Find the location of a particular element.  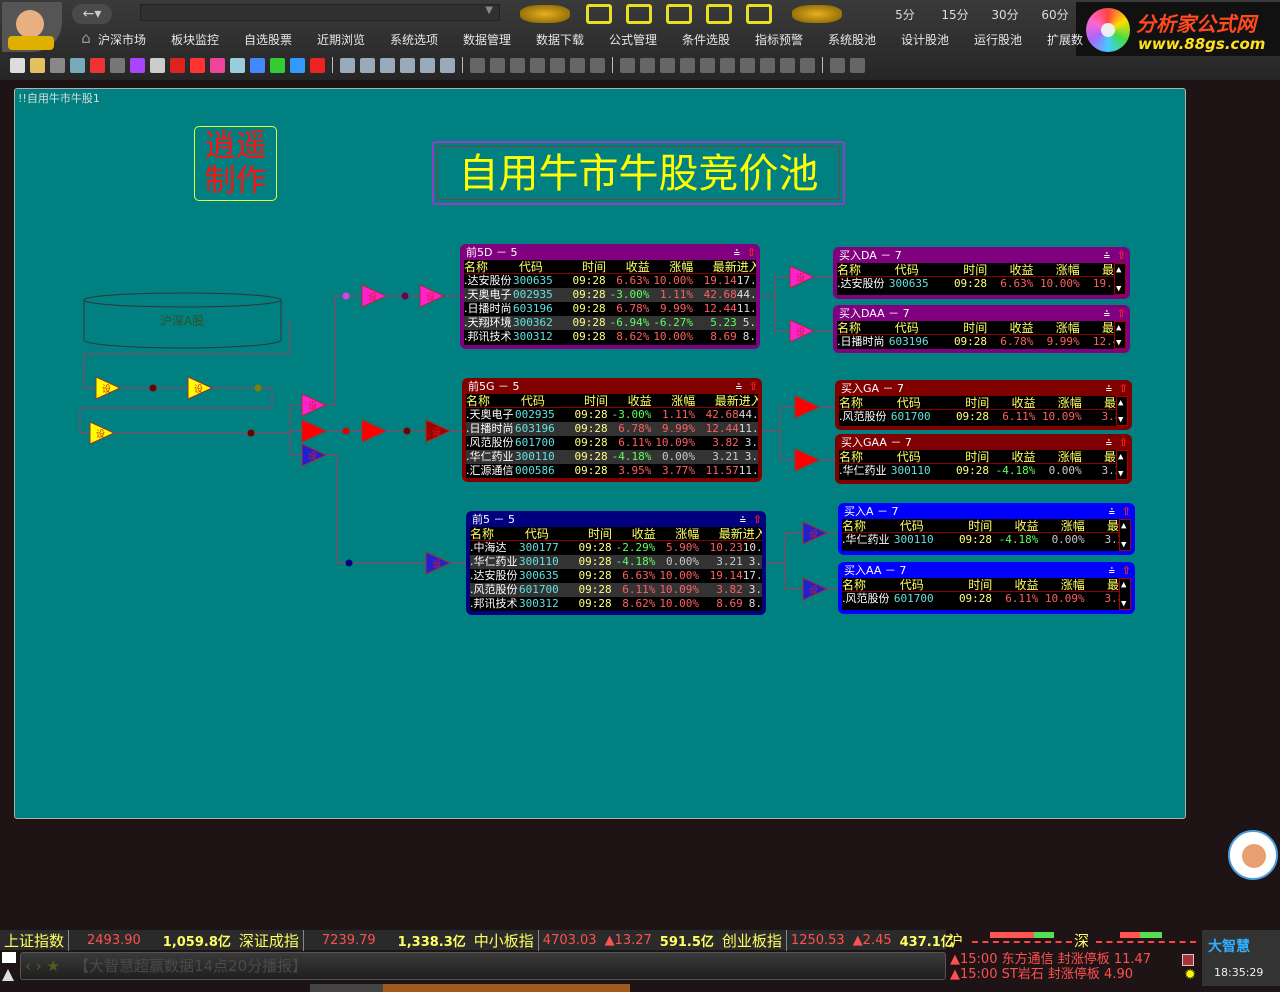

alert-item: ▲15:00 东方通信 封涨停板 11.47 is located at coordinates (1075, 959).